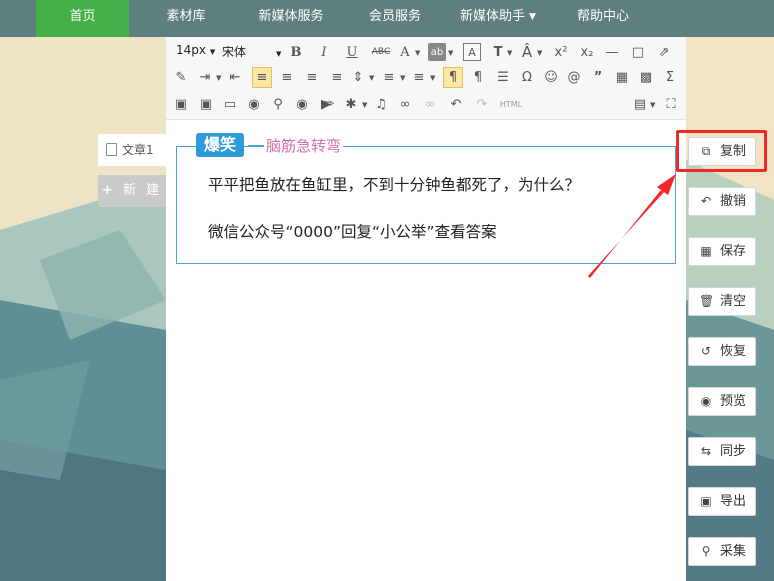  Describe the element at coordinates (632, 226) in the screenshot. I see `red-arrow-annotation` at that location.